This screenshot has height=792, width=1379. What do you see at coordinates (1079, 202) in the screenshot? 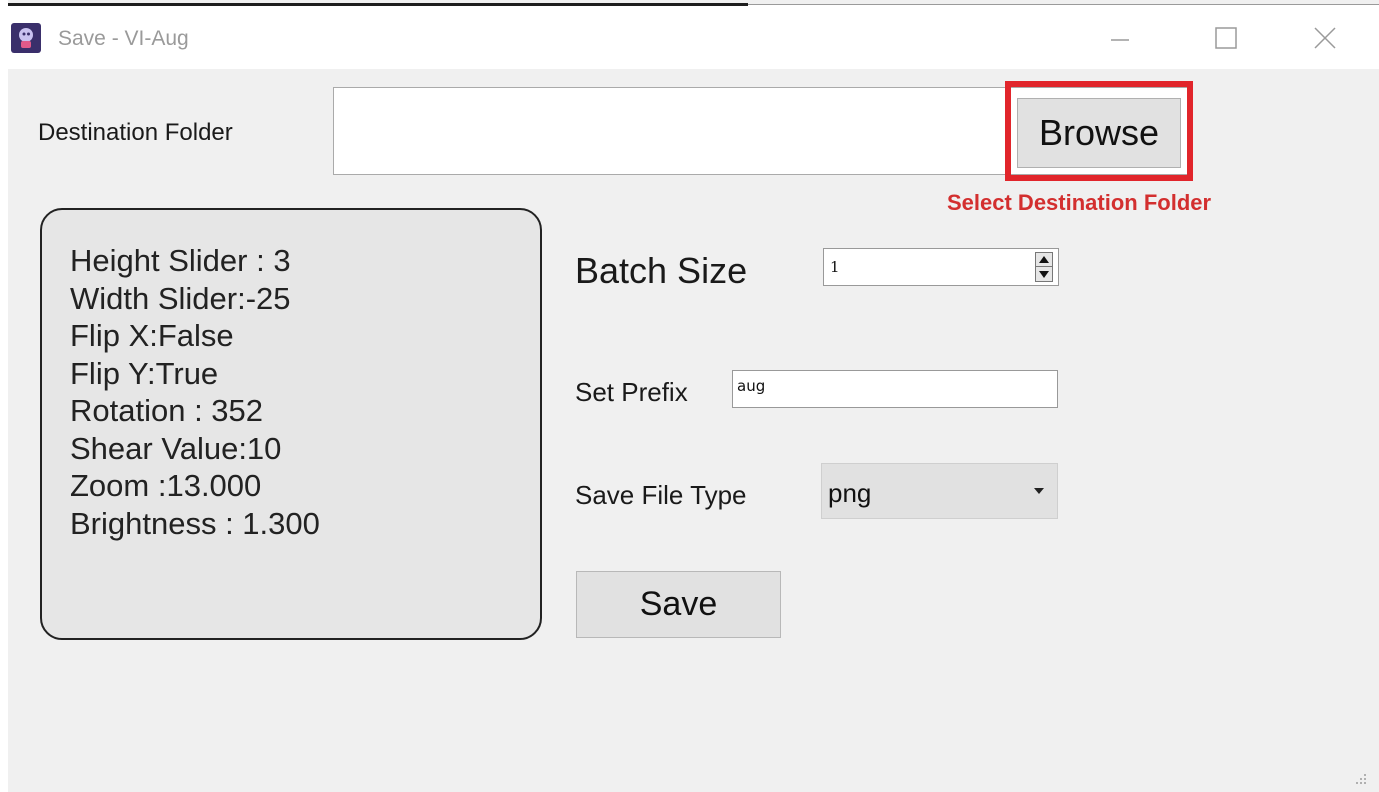
I see `browse-annotation: Select Destination Folder` at bounding box center [1079, 202].